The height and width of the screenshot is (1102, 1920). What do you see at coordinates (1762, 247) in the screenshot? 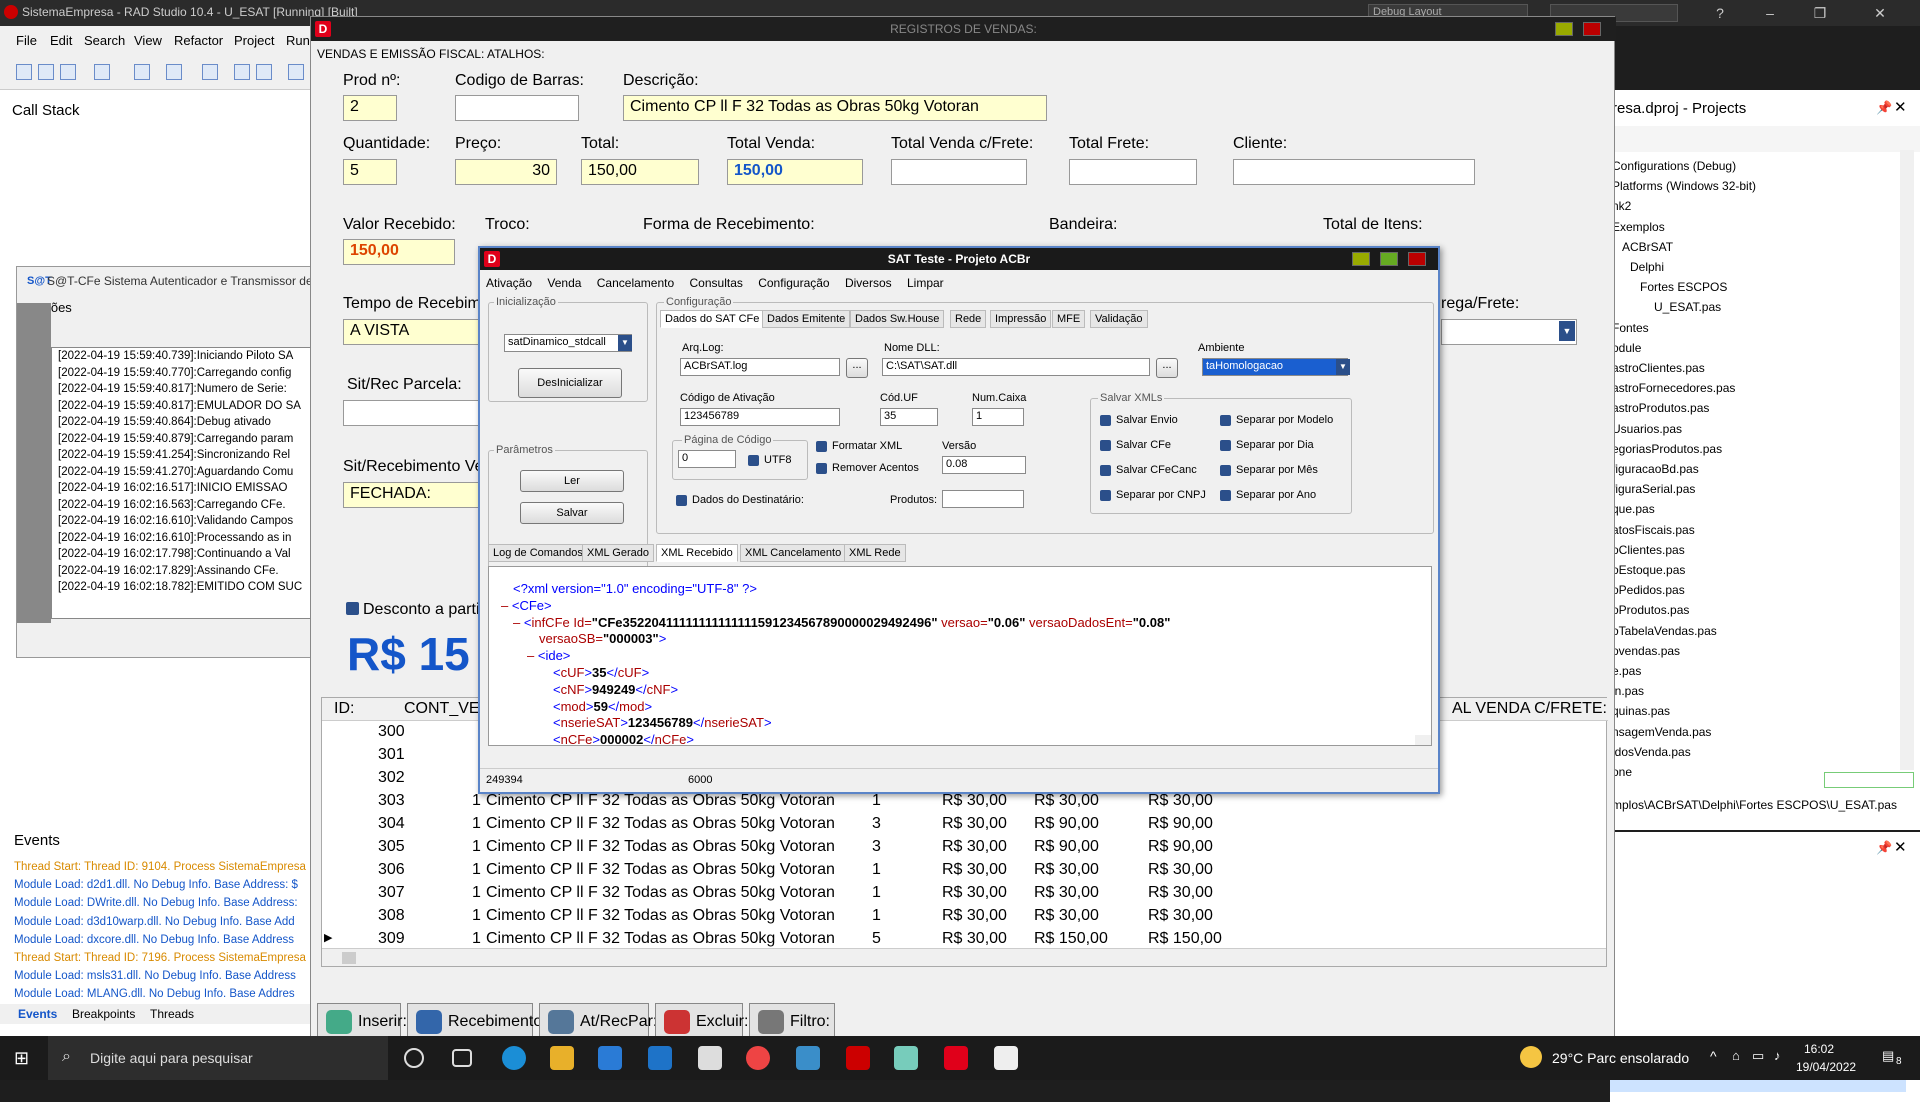
I see `tree-item: ACBrSAT` at bounding box center [1762, 247].